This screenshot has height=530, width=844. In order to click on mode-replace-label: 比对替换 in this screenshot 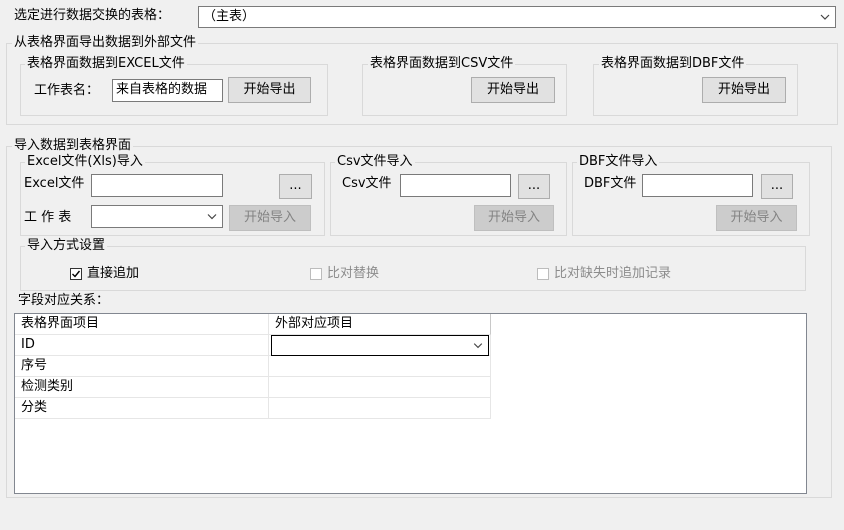, I will do `click(353, 273)`.